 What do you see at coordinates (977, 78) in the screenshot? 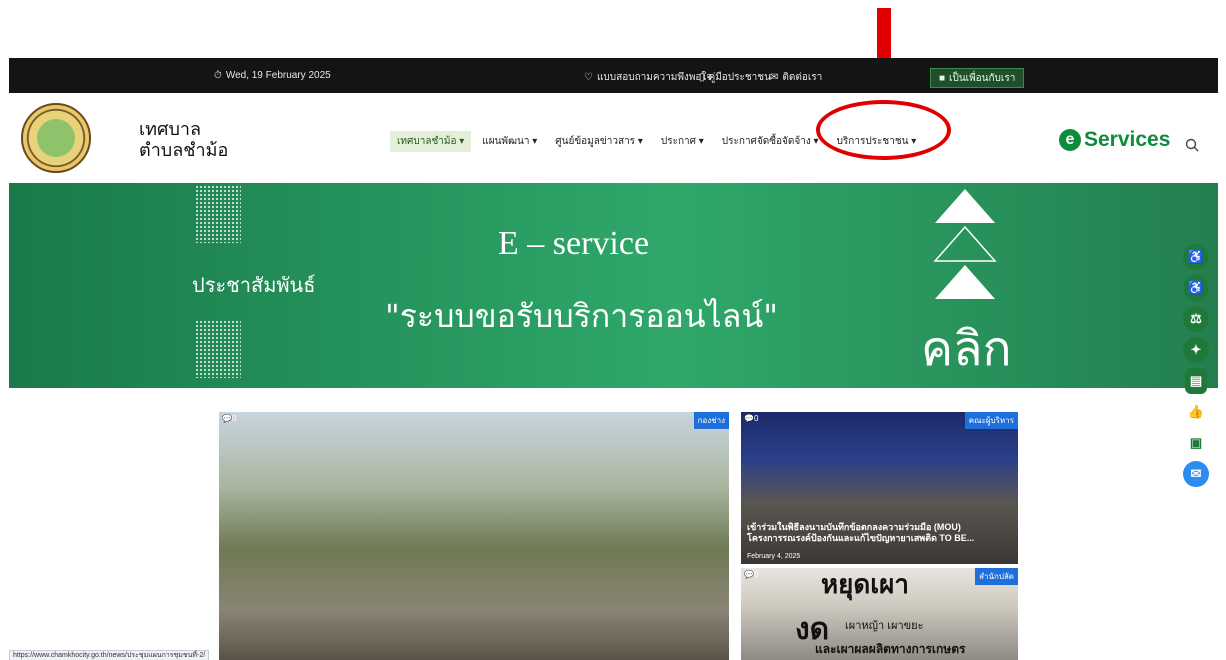
I see `friend-button: ■ เป็นเพื่อนกับเรา` at bounding box center [977, 78].